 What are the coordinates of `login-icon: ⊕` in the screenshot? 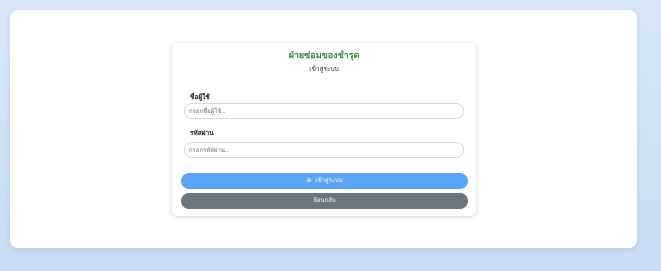 It's located at (309, 180).